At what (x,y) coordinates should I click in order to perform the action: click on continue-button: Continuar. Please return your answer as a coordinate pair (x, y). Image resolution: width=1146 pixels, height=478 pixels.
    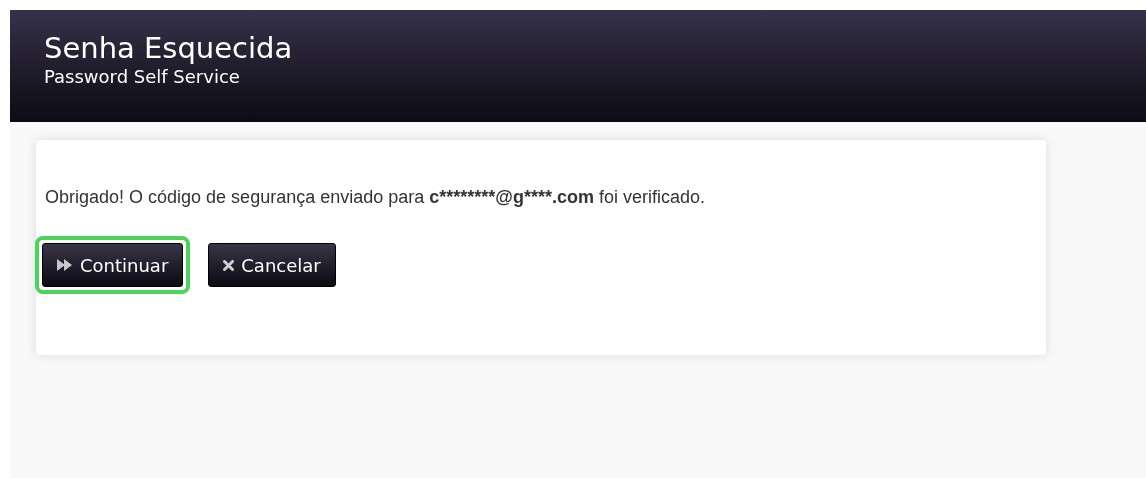
    Looking at the image, I should click on (113, 265).